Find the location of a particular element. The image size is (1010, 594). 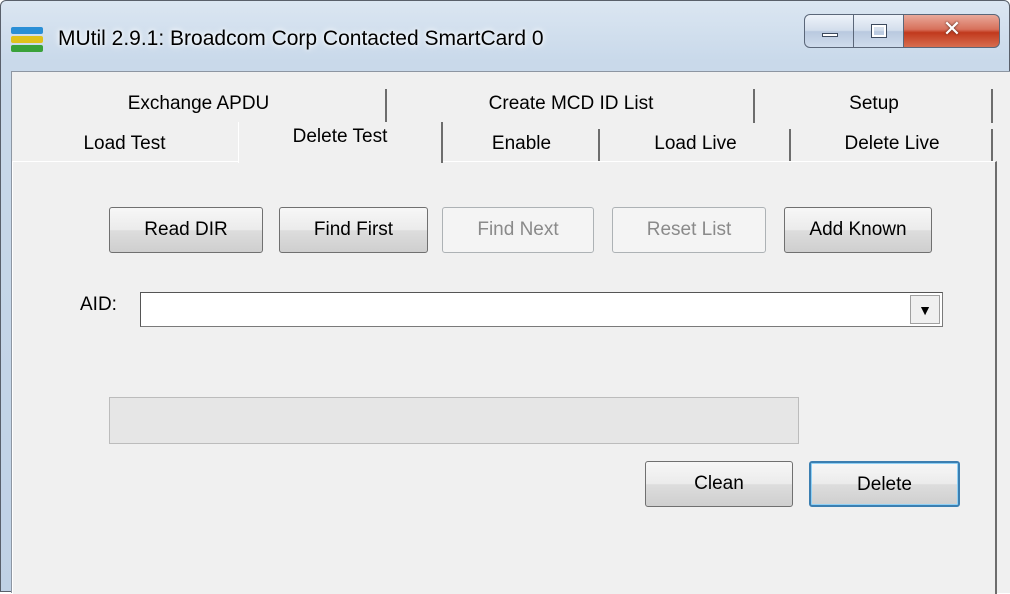

tab-delete-test: Delete Test is located at coordinates (340, 142).